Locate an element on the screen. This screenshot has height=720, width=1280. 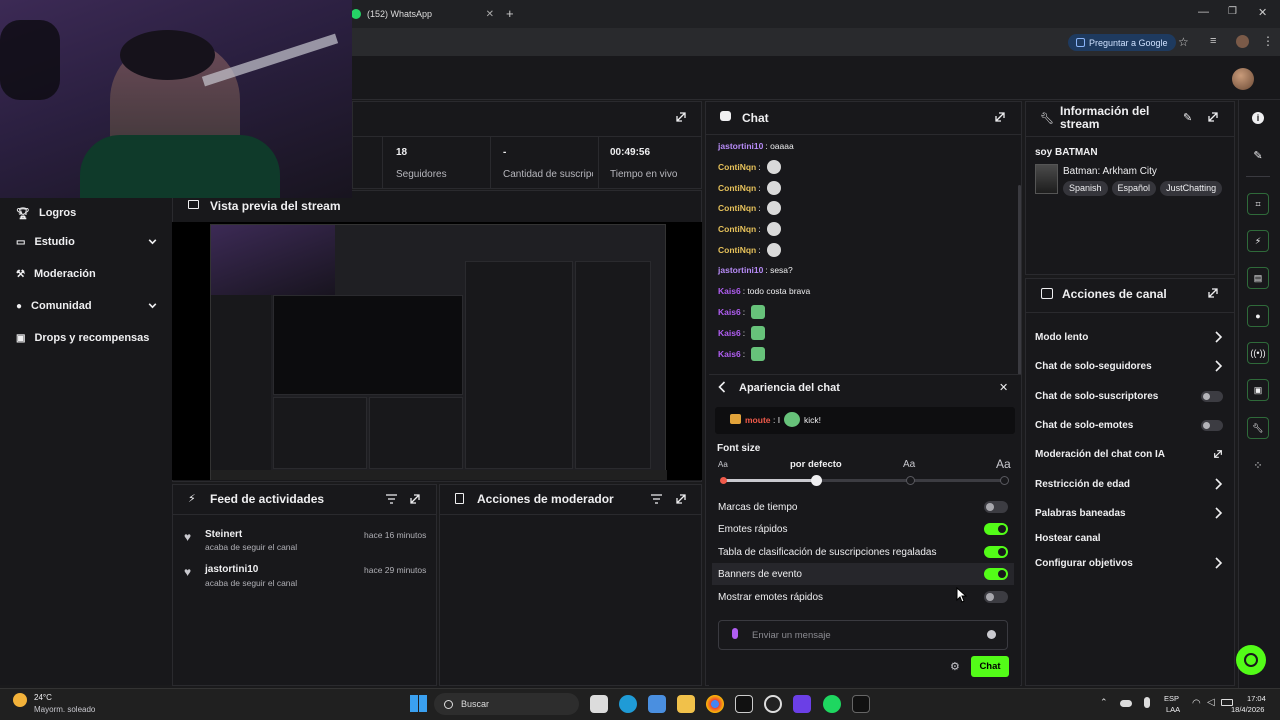
rail-button-4: ● is located at coordinates (1258, 316).